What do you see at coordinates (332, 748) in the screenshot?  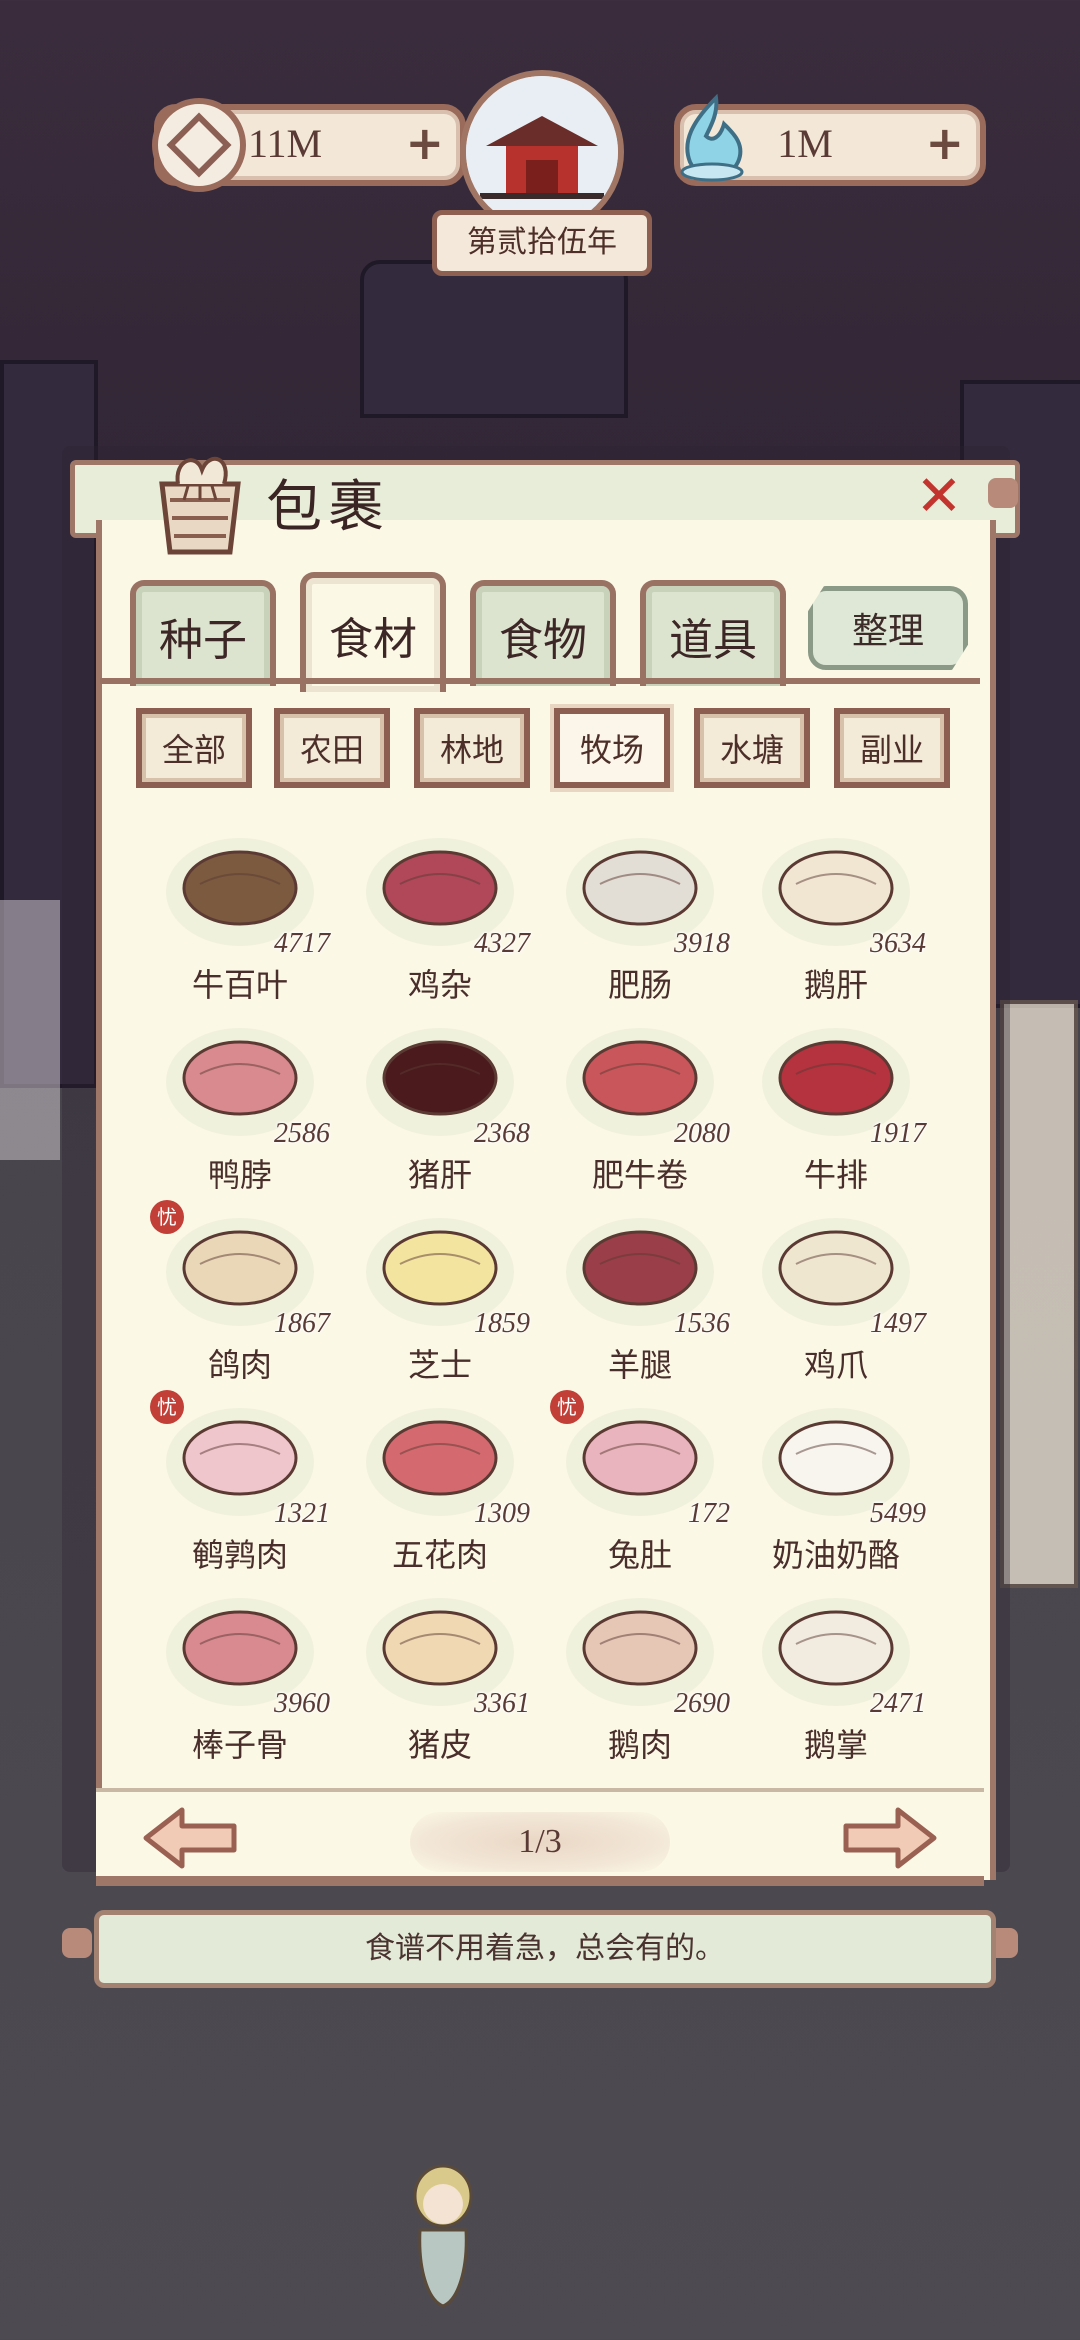 I see `filter-farmland: 农田` at bounding box center [332, 748].